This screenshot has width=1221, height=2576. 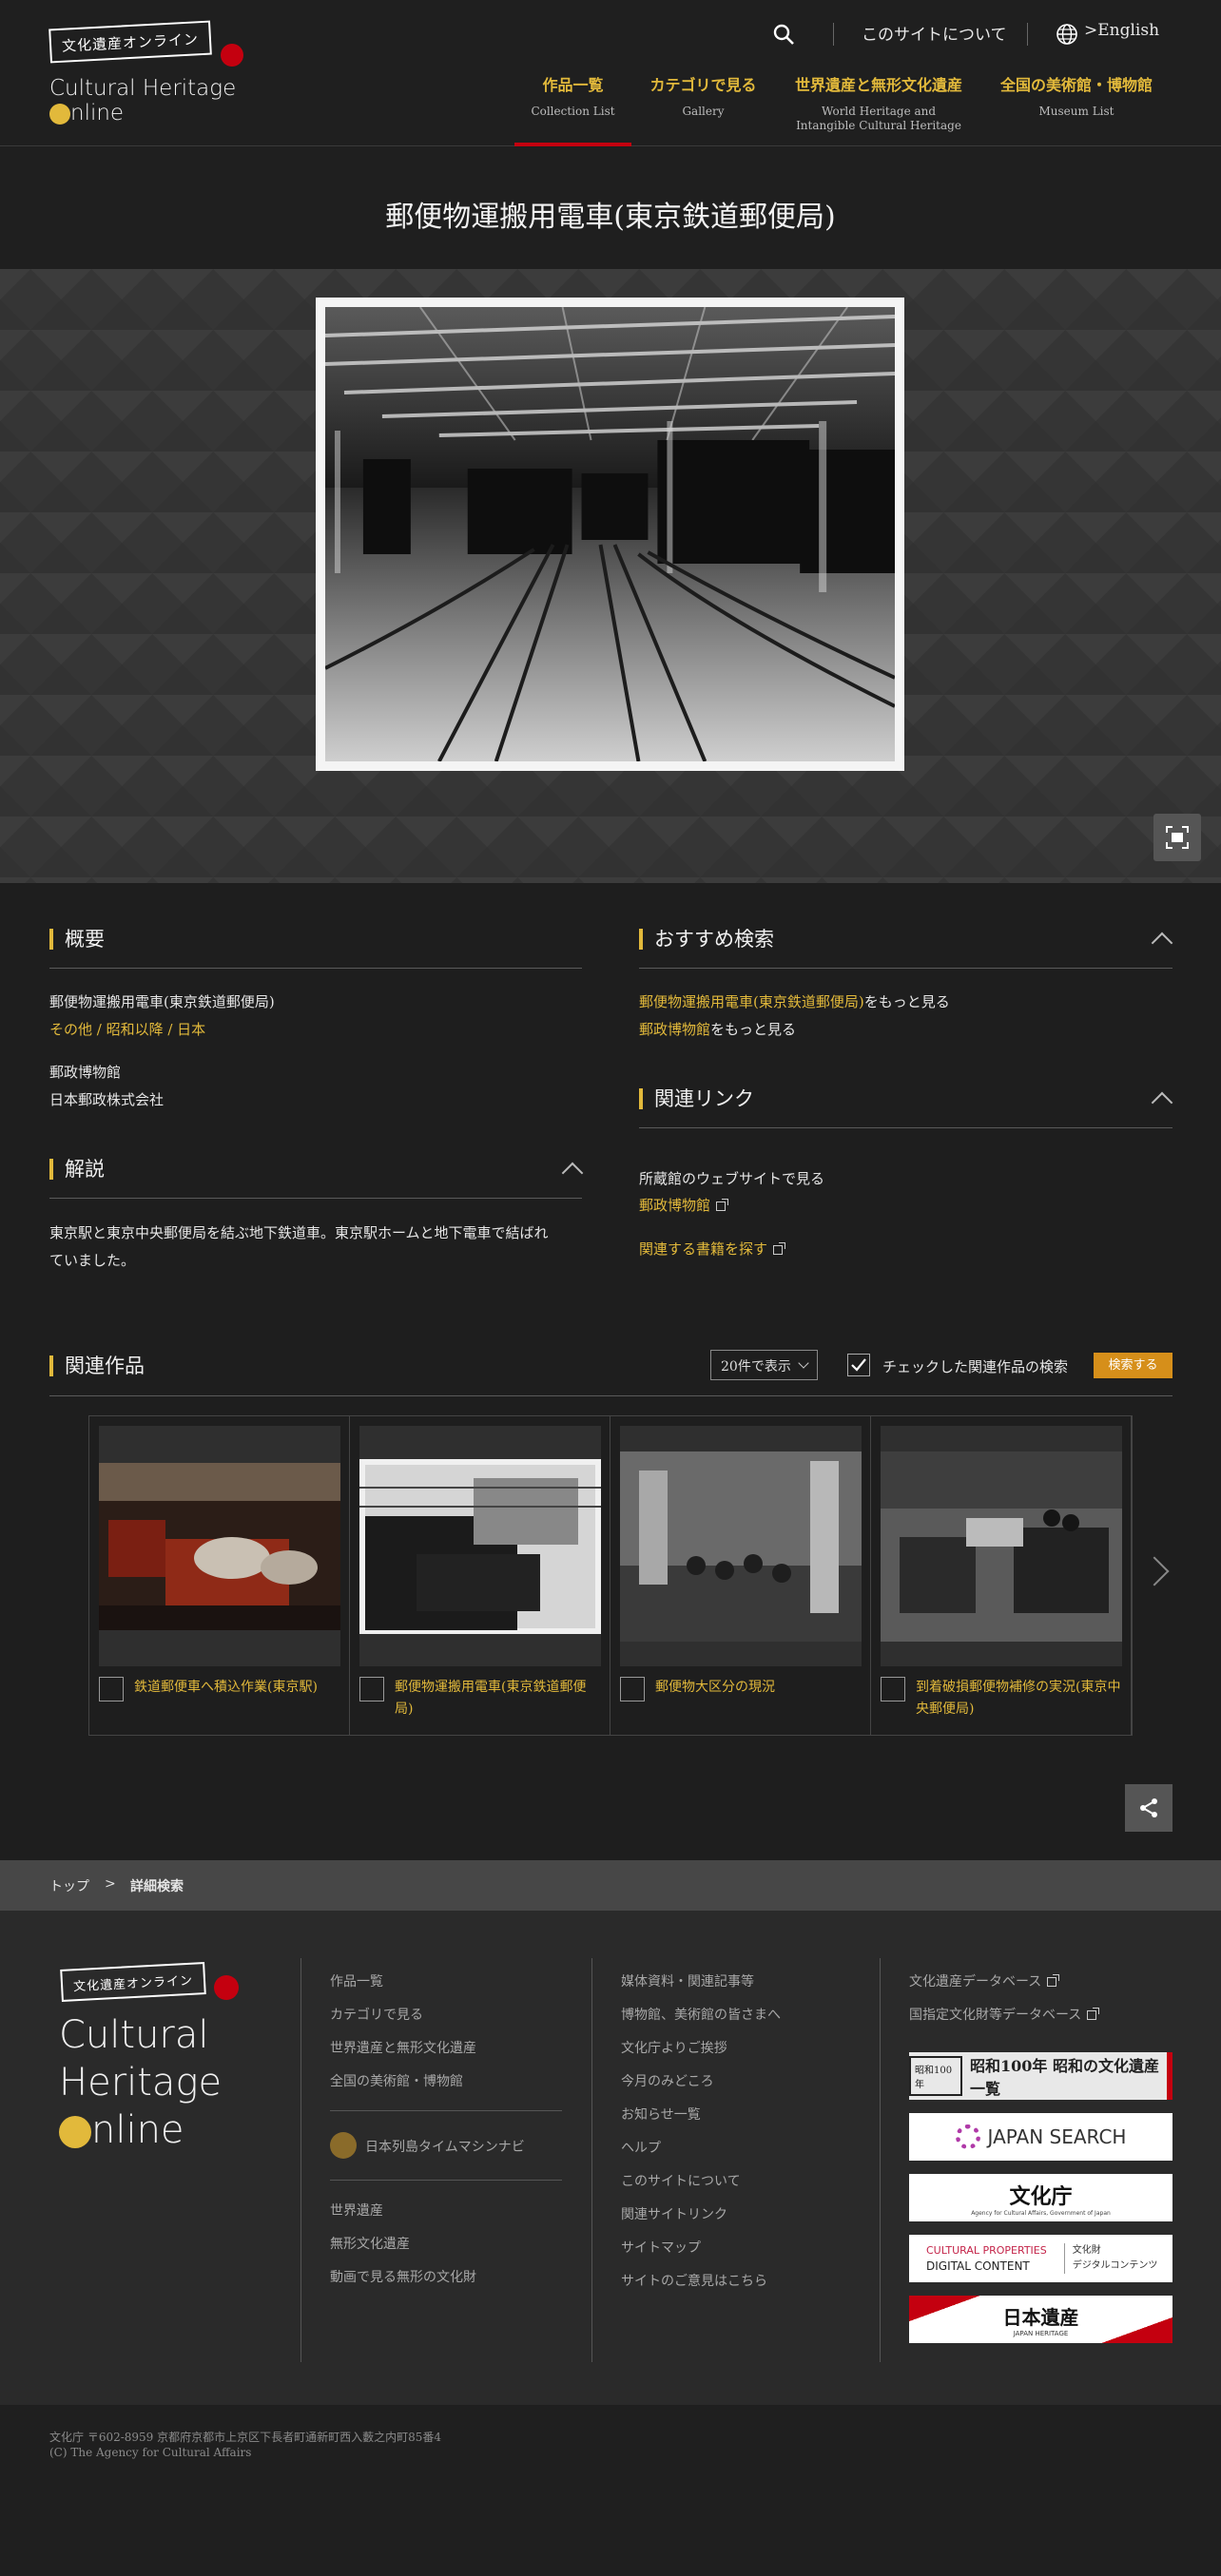 What do you see at coordinates (1020, 1699) in the screenshot?
I see `related-card-title: 到着破損郵便物補修の実況(東京中央郵便局)` at bounding box center [1020, 1699].